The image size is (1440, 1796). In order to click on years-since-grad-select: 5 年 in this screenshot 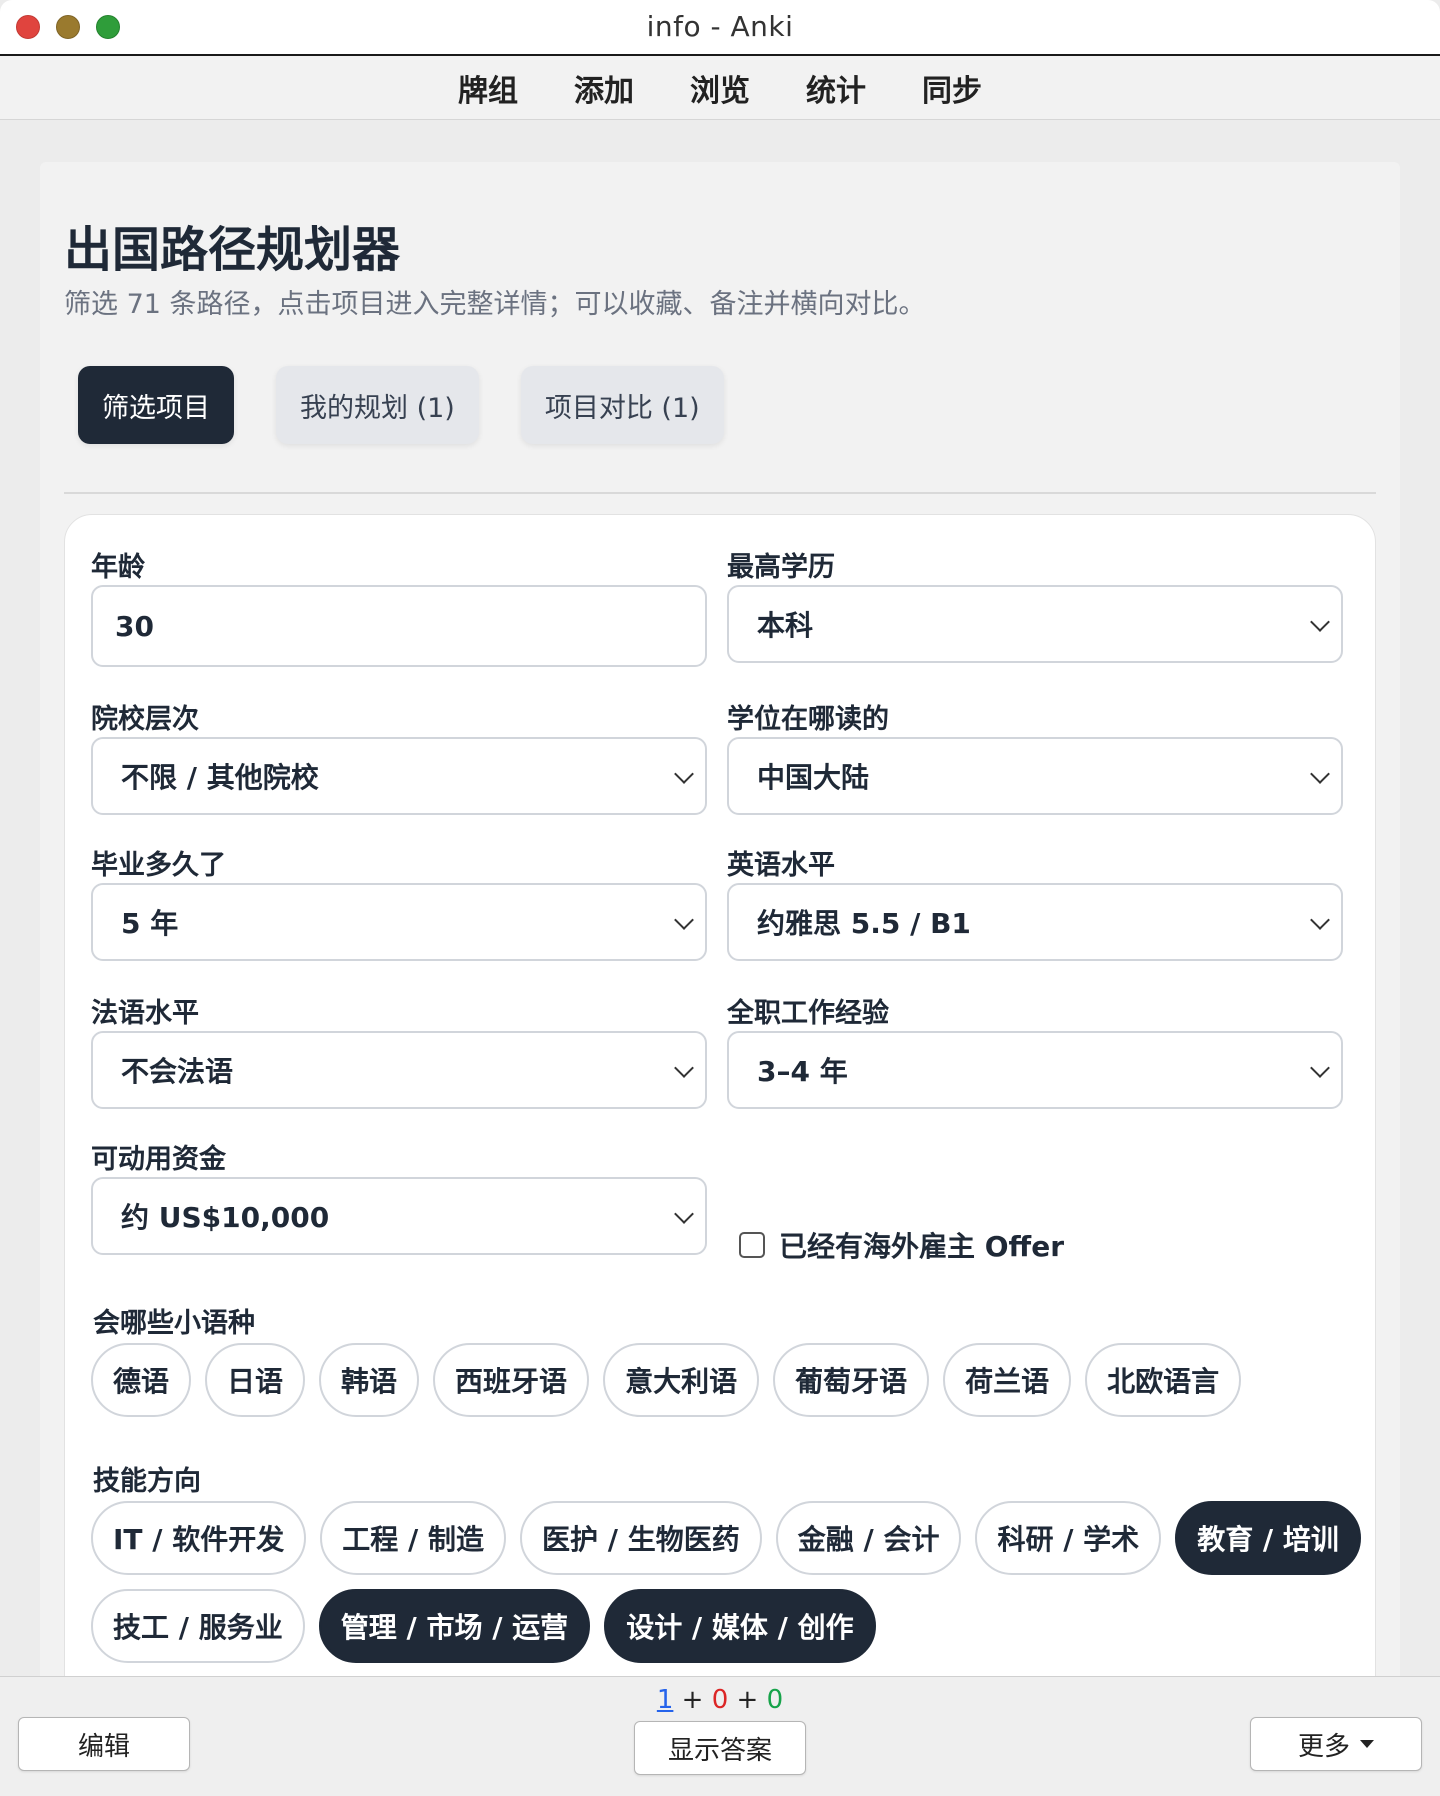, I will do `click(399, 922)`.